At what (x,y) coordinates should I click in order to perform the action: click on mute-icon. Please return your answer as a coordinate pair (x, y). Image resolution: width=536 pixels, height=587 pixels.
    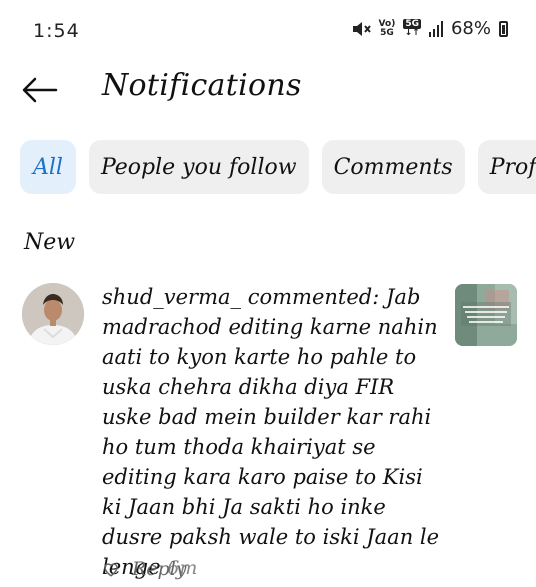
    Looking at the image, I should click on (361, 28).